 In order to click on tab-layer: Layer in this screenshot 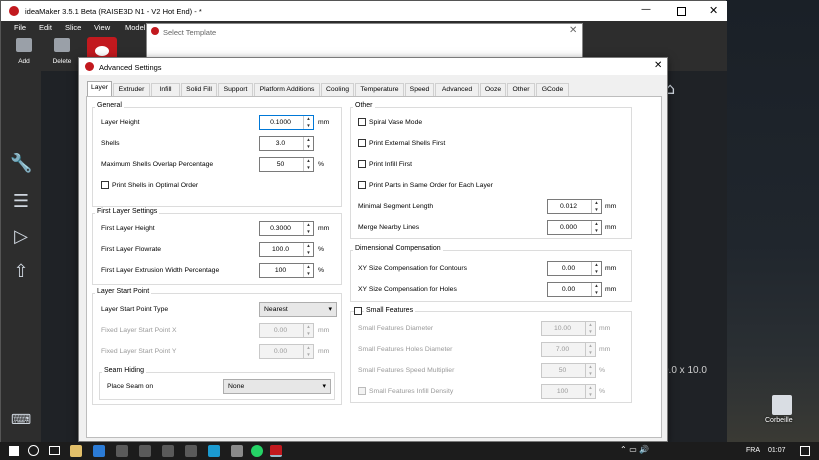, I will do `click(99, 88)`.